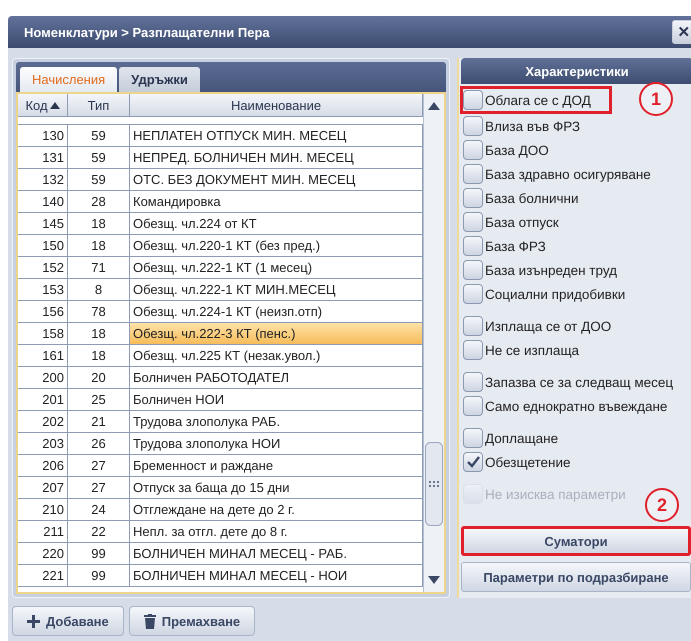 This screenshot has width=691, height=641. What do you see at coordinates (99, 421) in the screenshot?
I see `table-cell: 21` at bounding box center [99, 421].